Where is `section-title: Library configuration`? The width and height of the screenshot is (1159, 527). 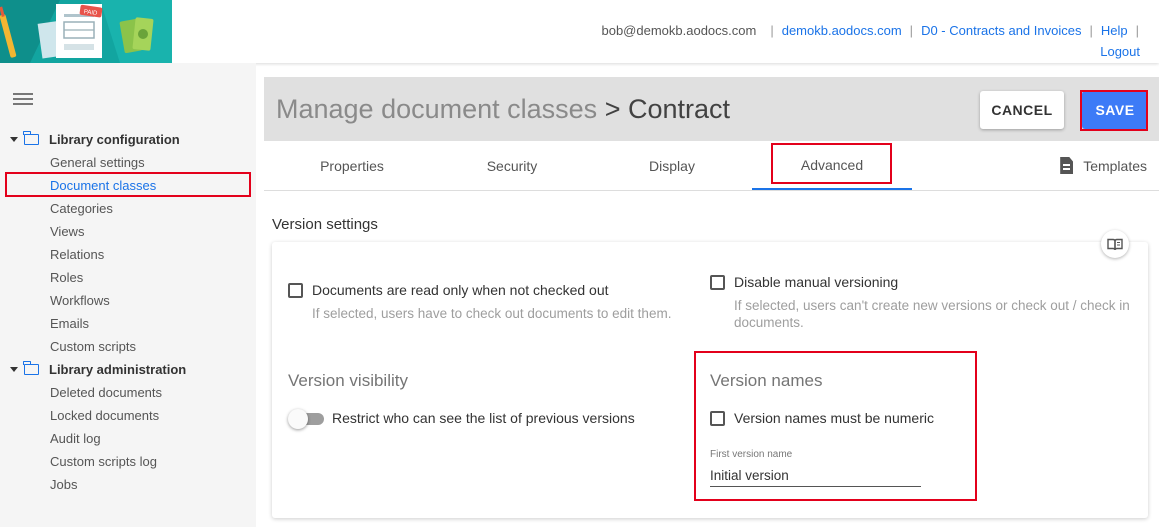
section-title: Library configuration is located at coordinates (114, 139).